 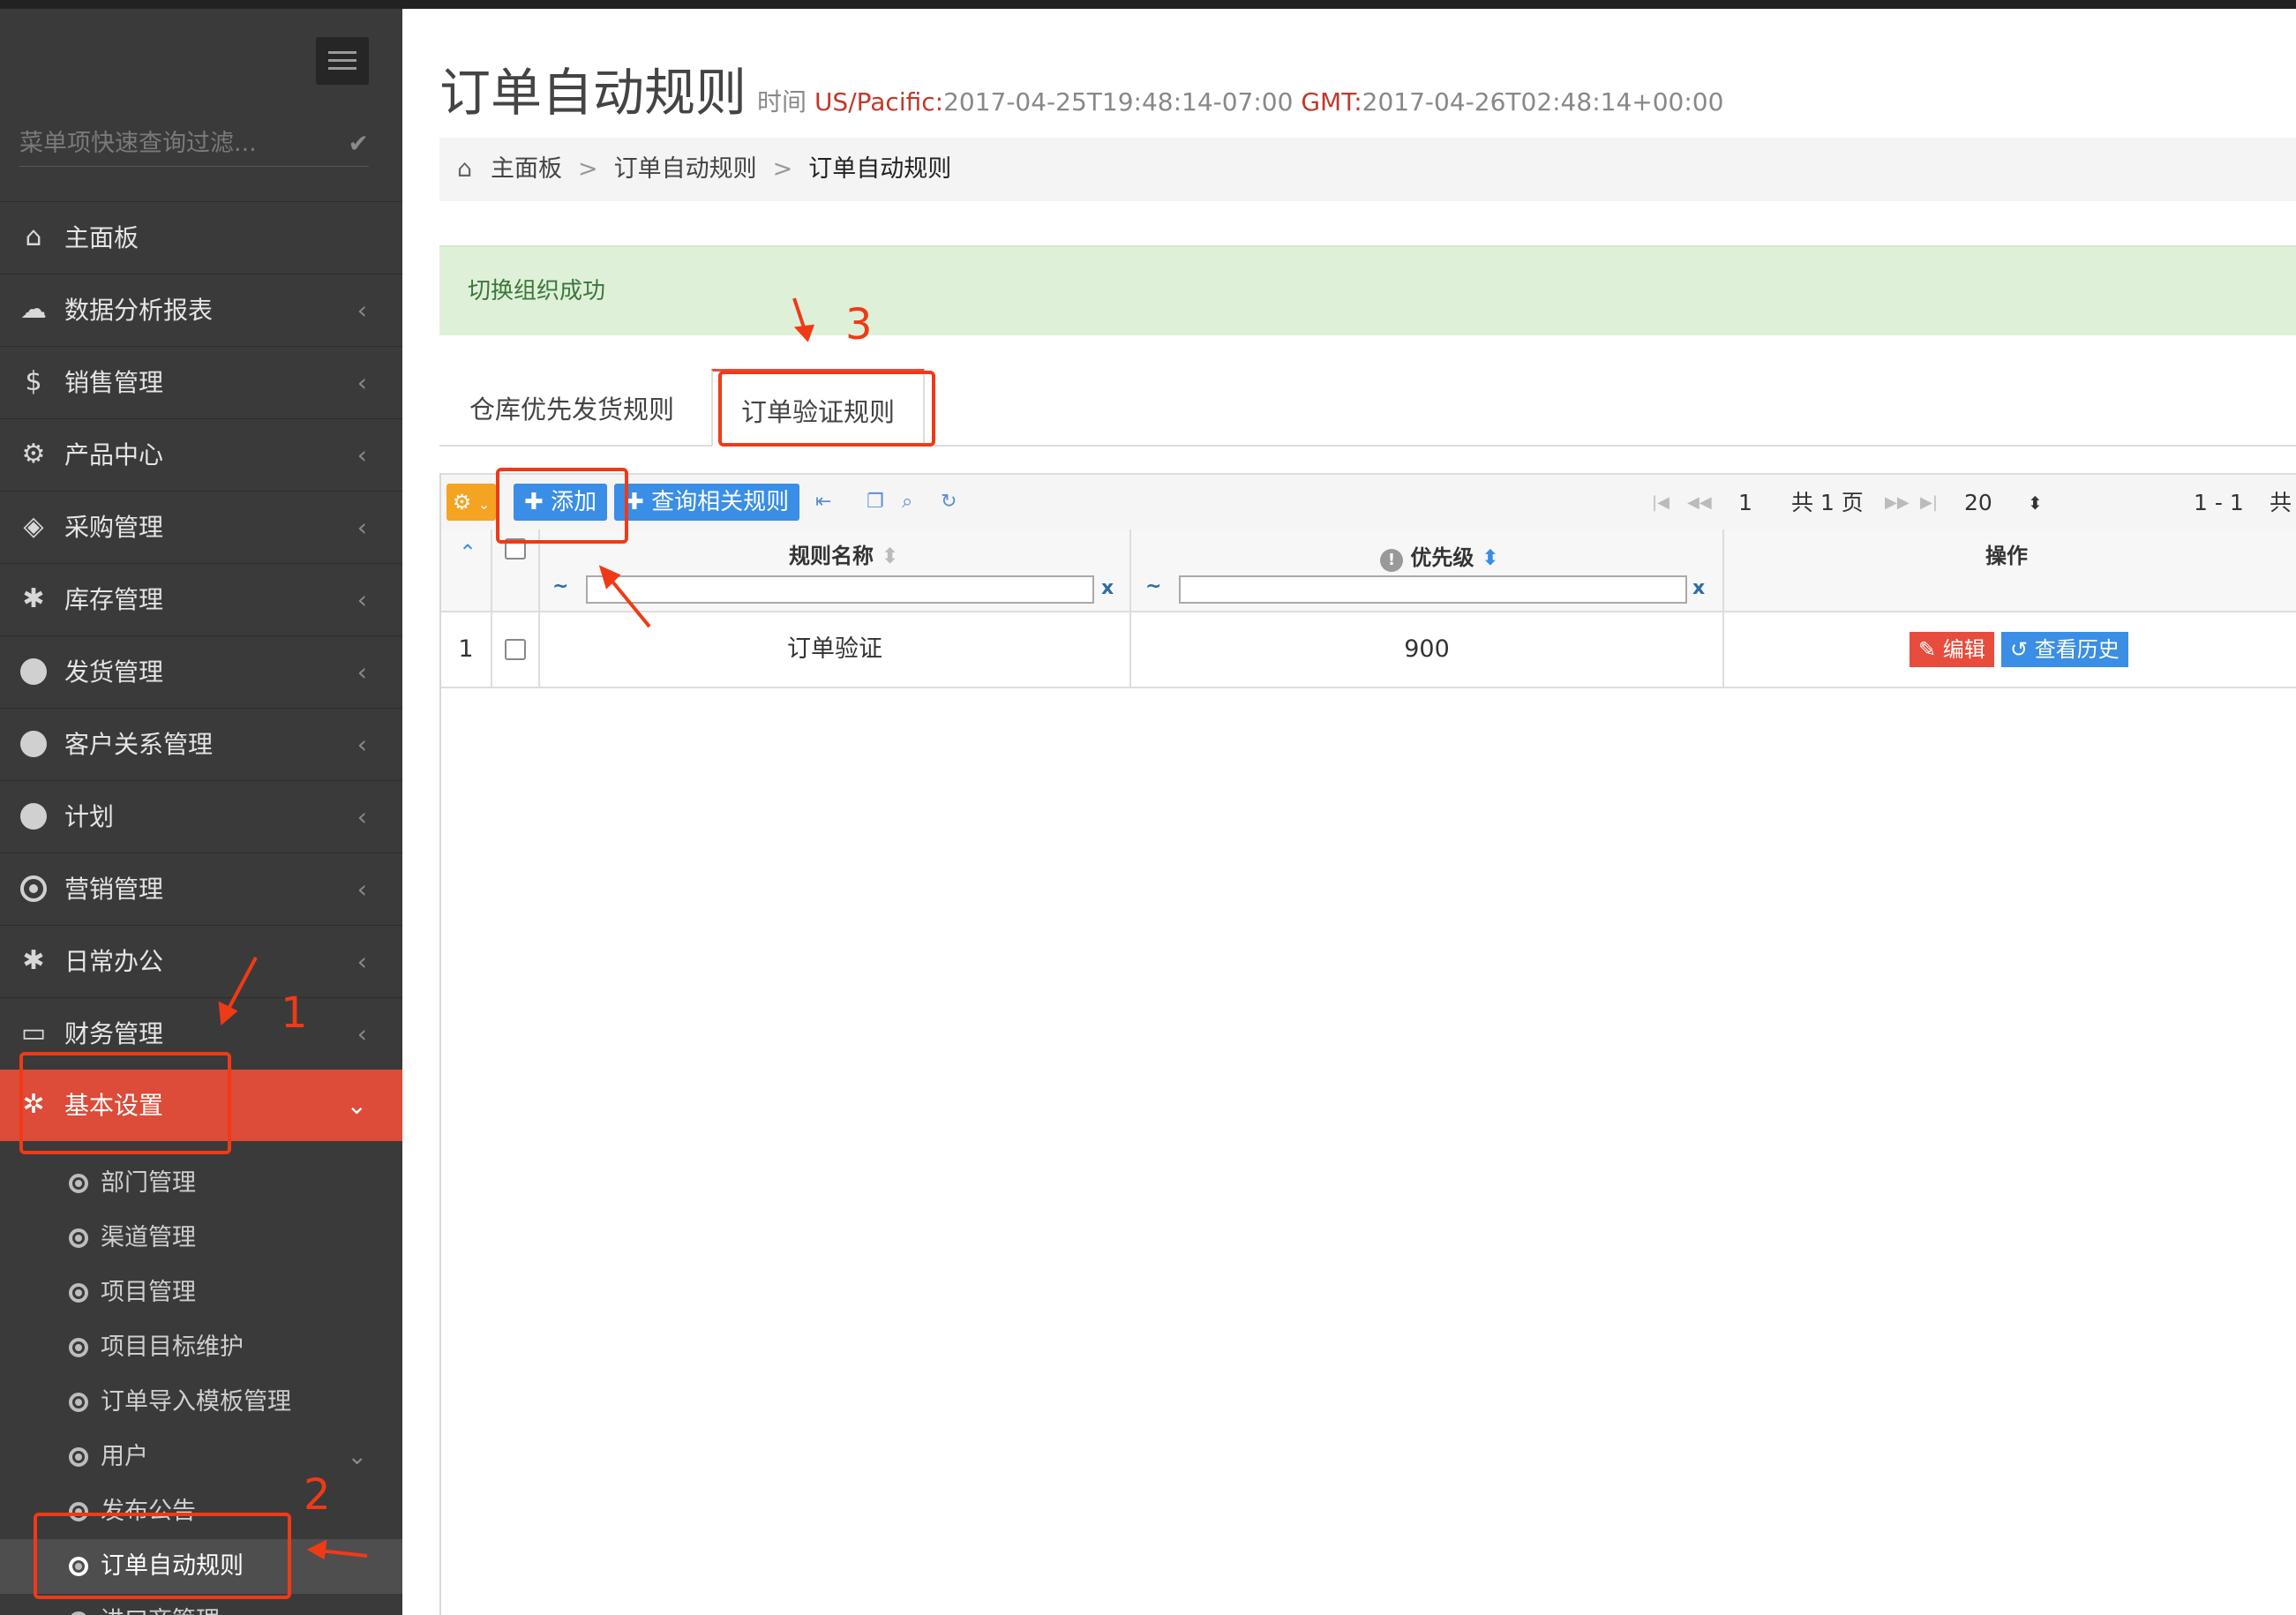 I want to click on edit-button: ✎ 编辑, so click(x=1952, y=649).